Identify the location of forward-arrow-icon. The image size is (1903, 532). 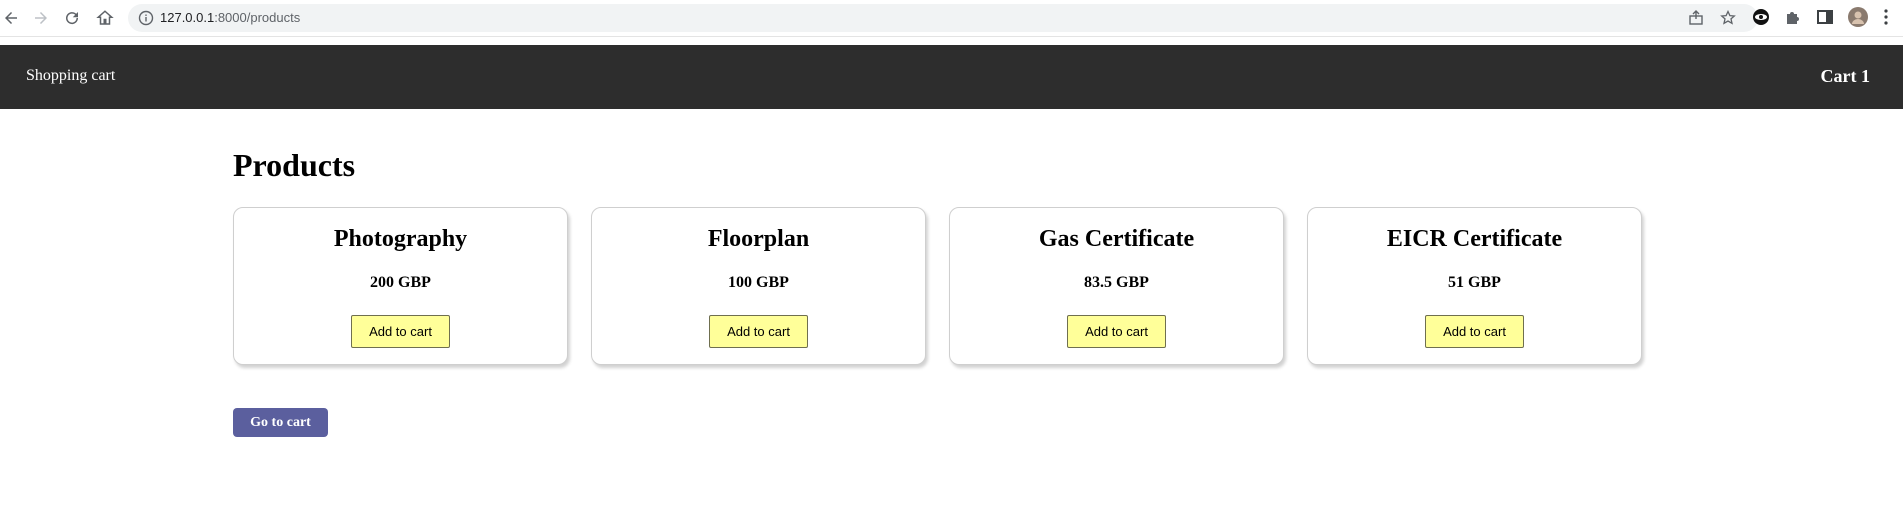
(41, 18).